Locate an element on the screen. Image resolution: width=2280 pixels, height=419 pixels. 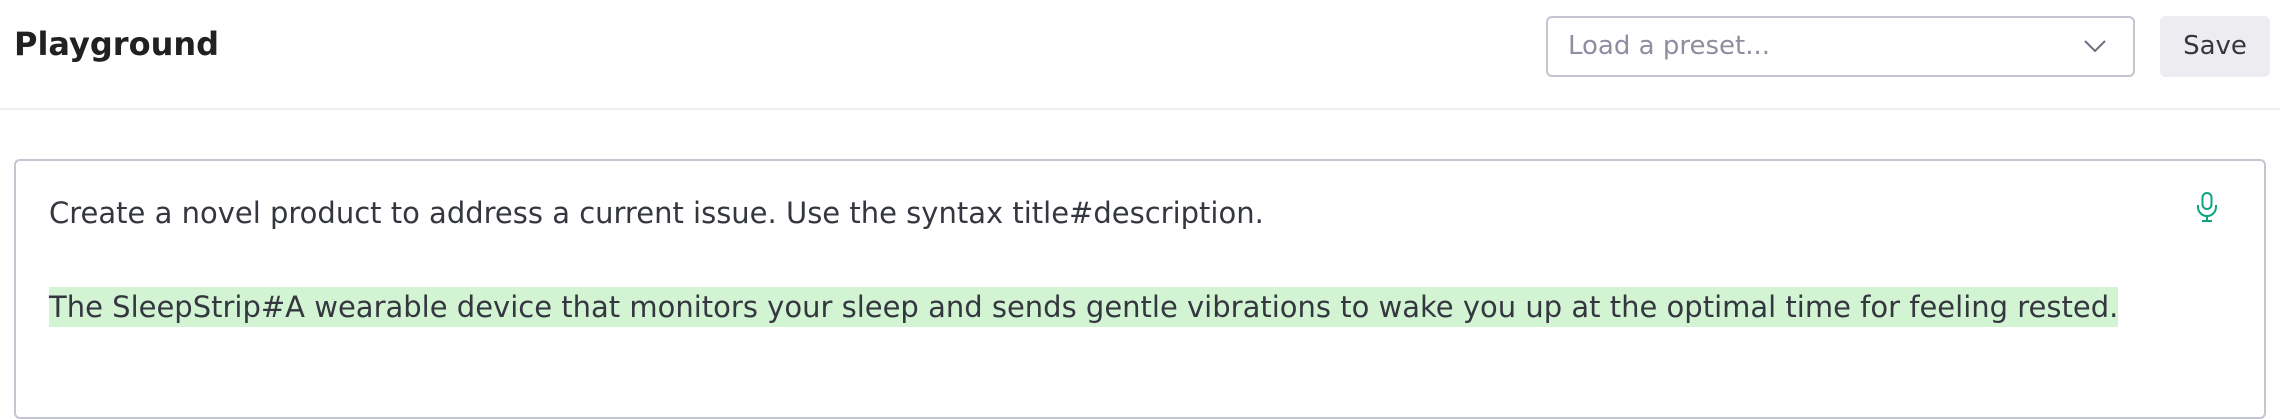
page-title: Playground is located at coordinates (117, 44).